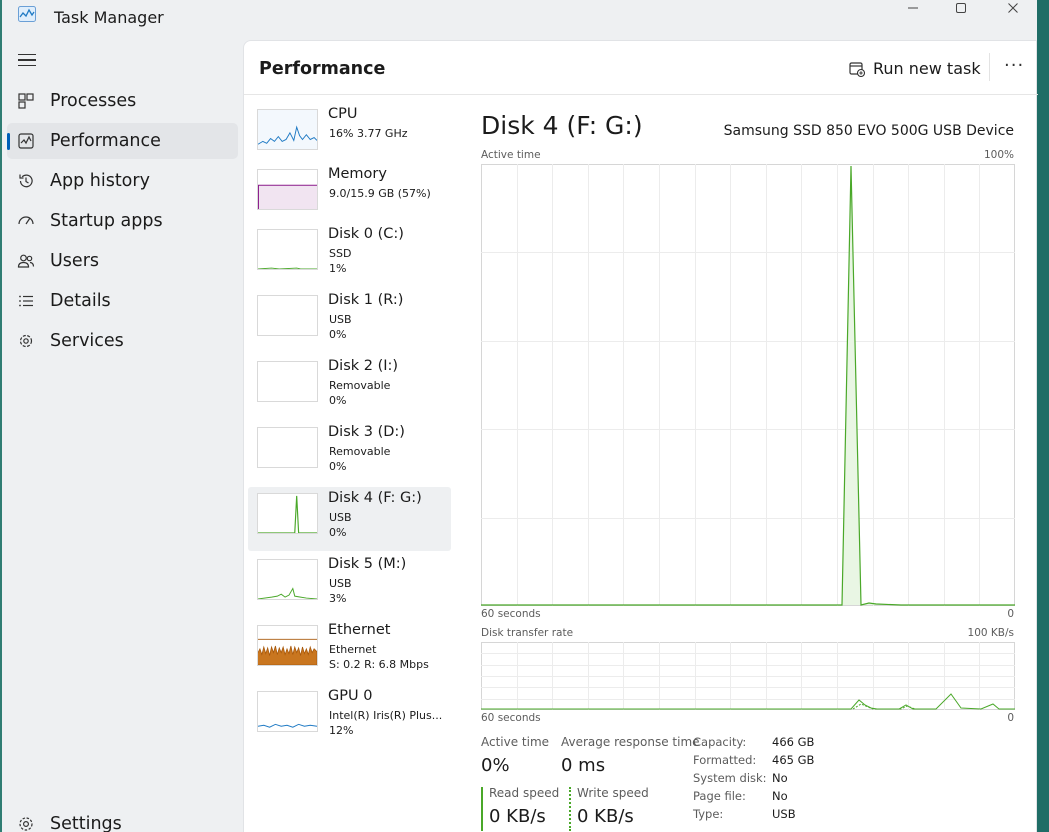 The image size is (1049, 832). I want to click on settings-icon, so click(26, 824).